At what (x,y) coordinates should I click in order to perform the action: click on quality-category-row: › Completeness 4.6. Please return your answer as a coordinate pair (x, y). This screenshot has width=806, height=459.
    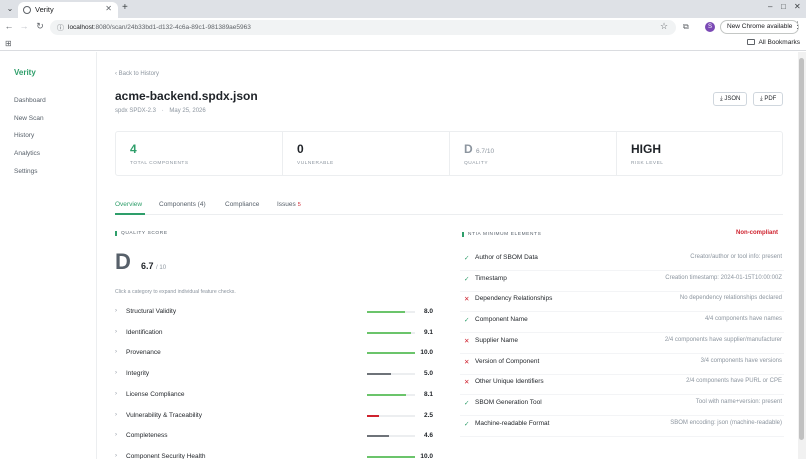
    Looking at the image, I should click on (276, 439).